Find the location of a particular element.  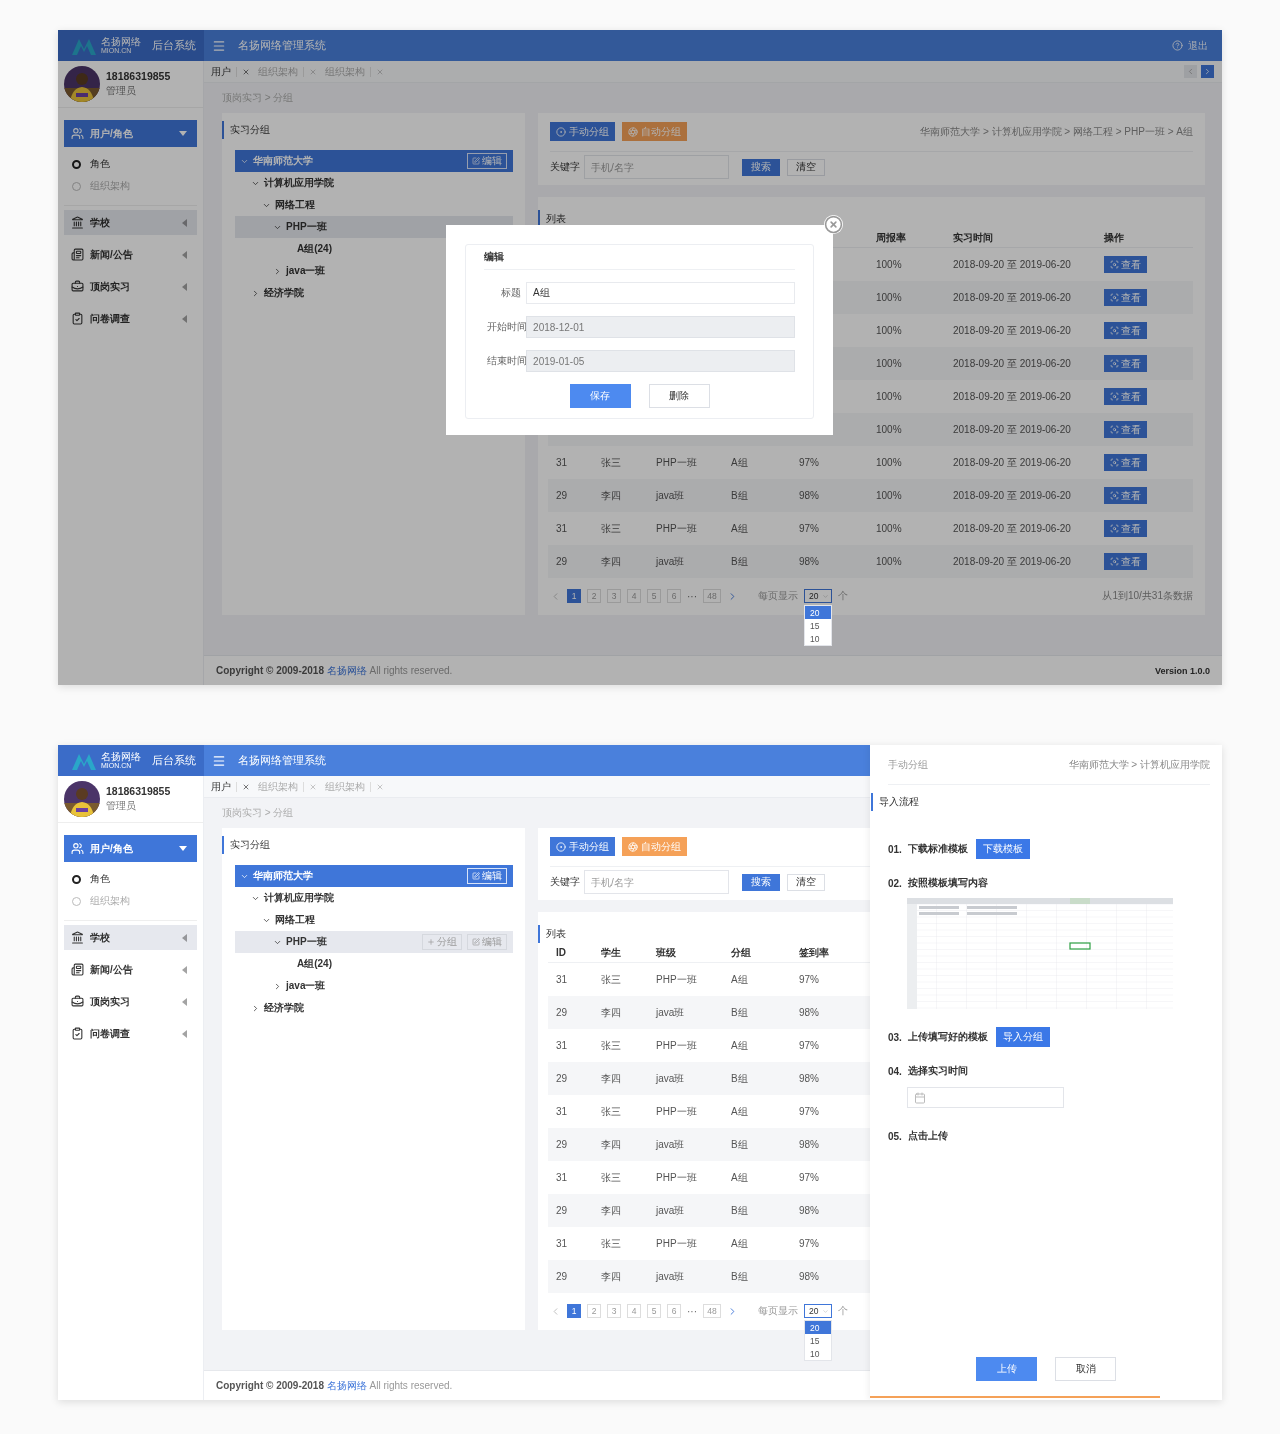

step-button: 导入分组 is located at coordinates (1022, 1037).